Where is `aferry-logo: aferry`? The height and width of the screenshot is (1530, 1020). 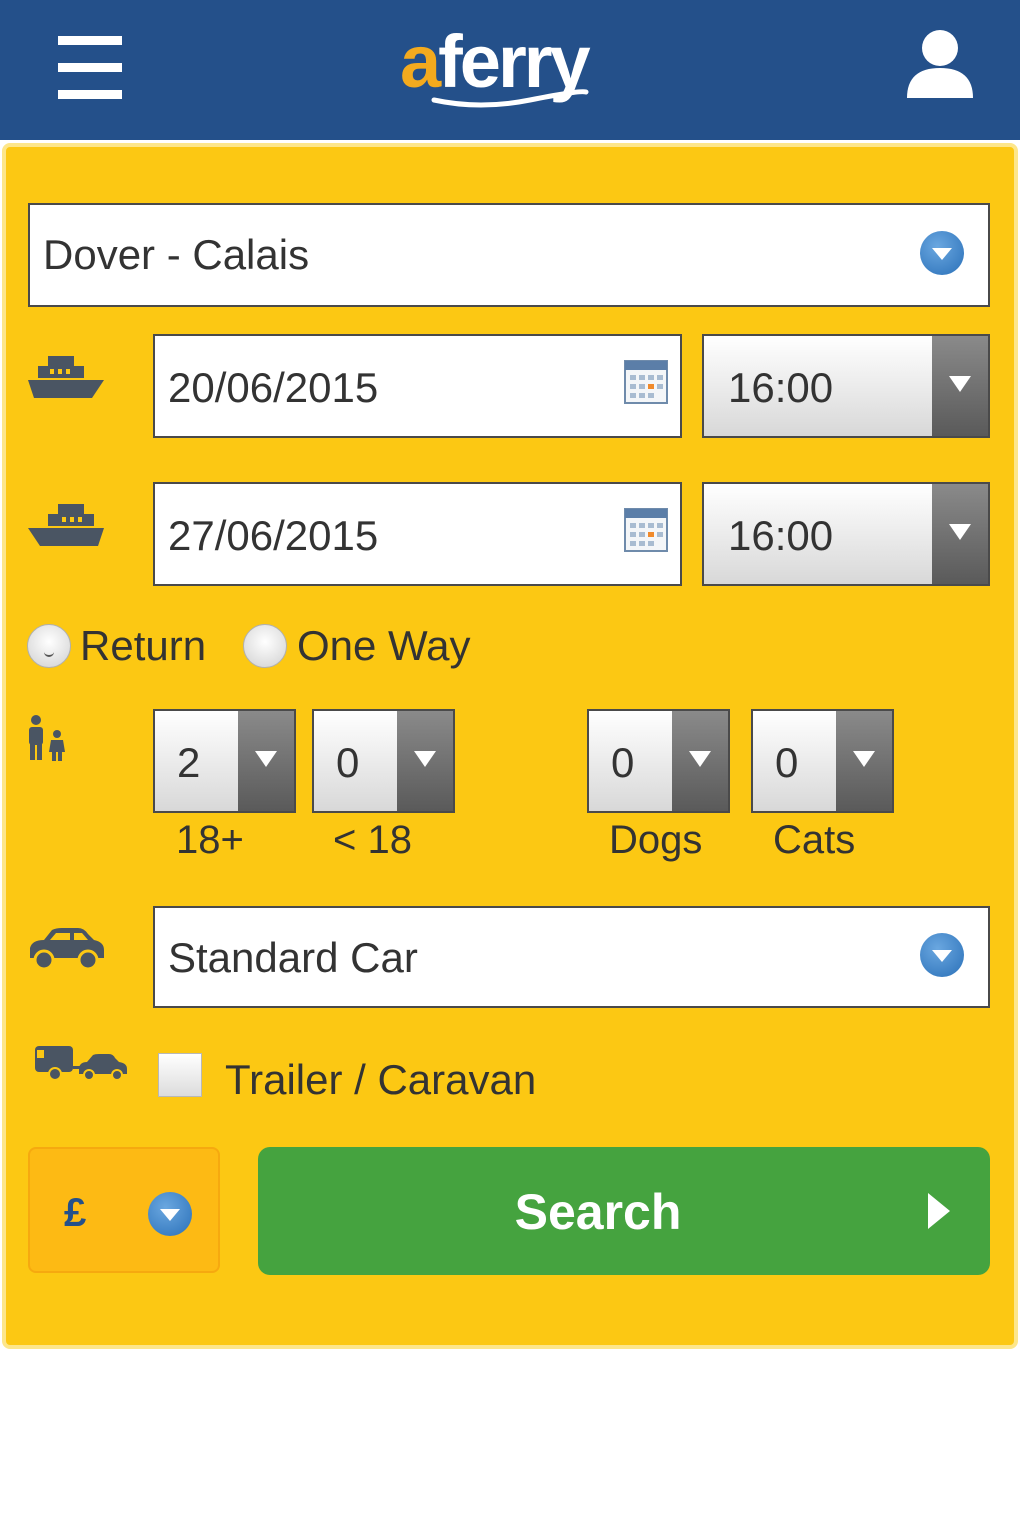
aferry-logo: aferry is located at coordinates (520, 70).